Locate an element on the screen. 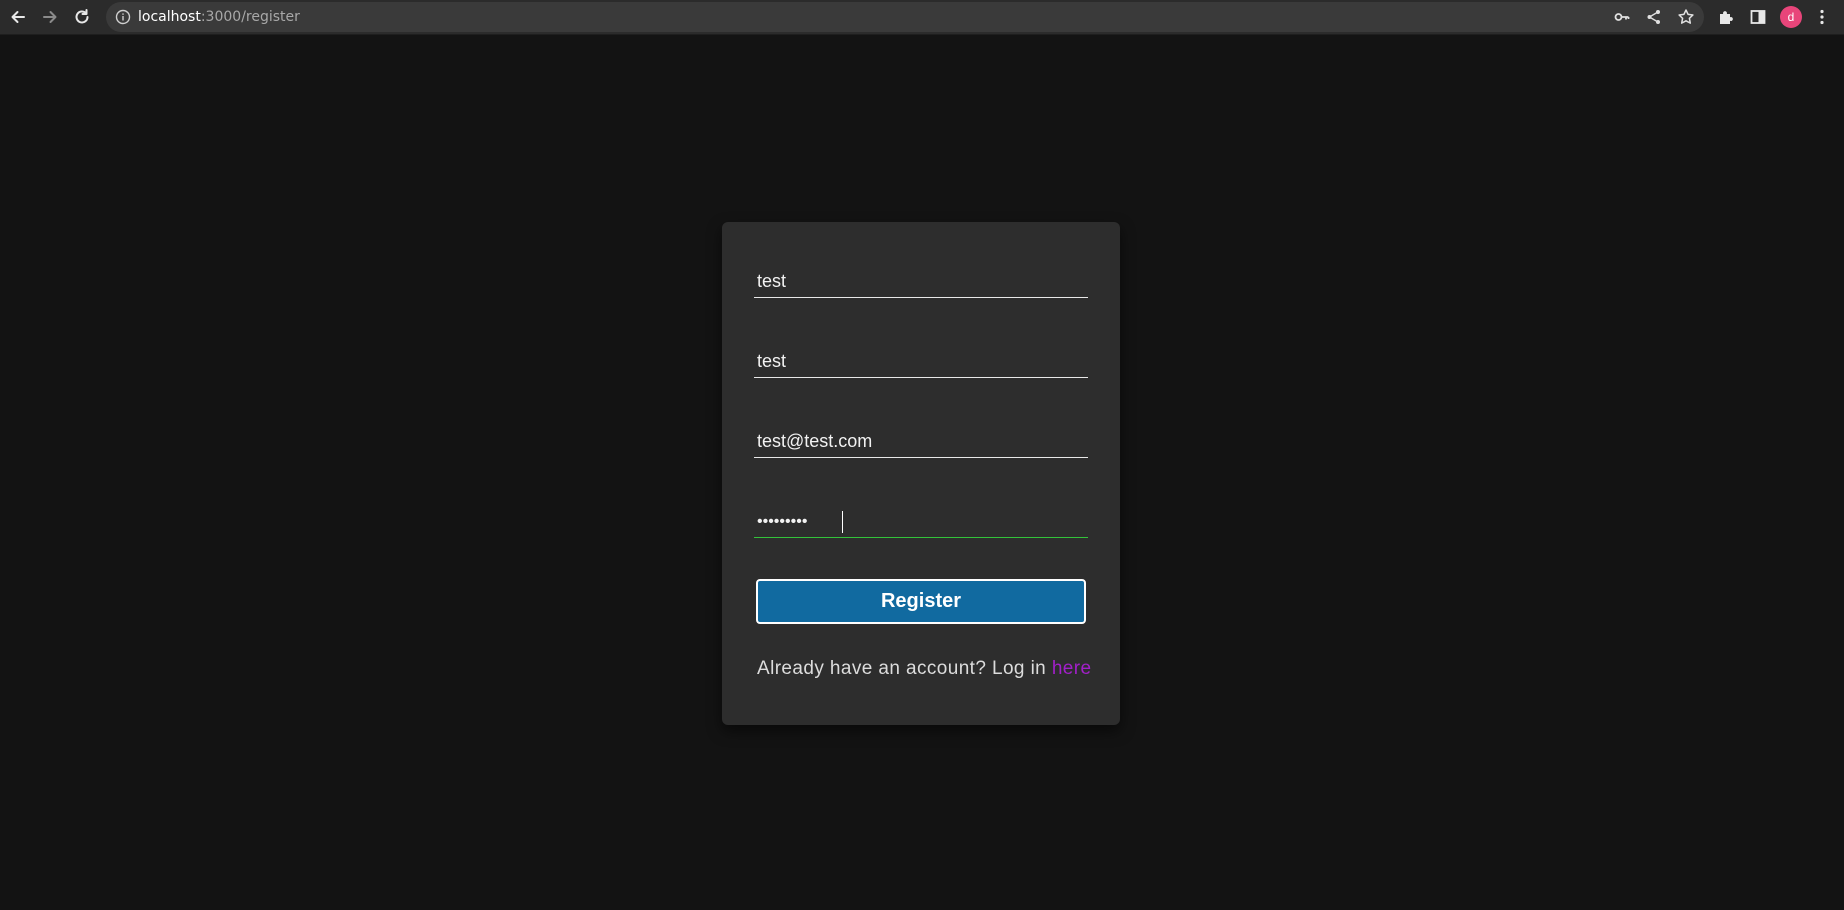 The height and width of the screenshot is (910, 1844). email-input is located at coordinates (921, 441).